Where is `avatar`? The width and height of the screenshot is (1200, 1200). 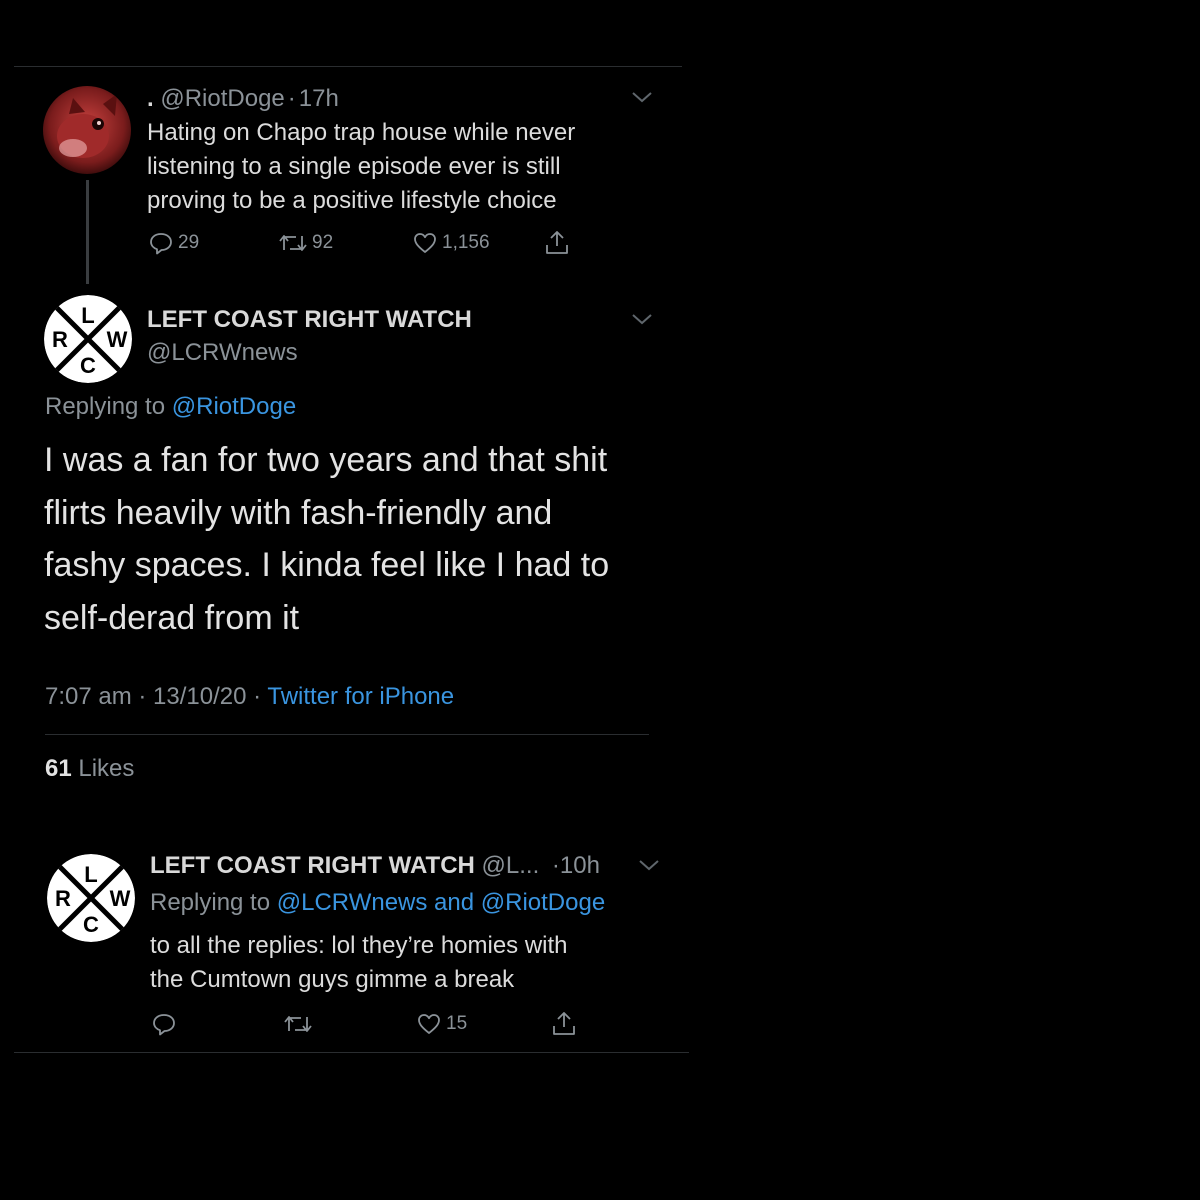 avatar is located at coordinates (87, 130).